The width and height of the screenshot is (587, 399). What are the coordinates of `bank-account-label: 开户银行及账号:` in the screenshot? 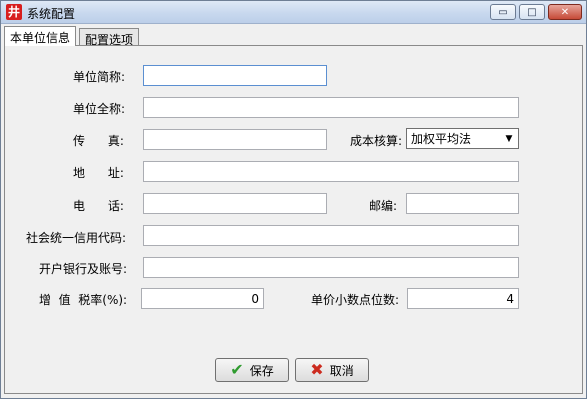 It's located at (83, 269).